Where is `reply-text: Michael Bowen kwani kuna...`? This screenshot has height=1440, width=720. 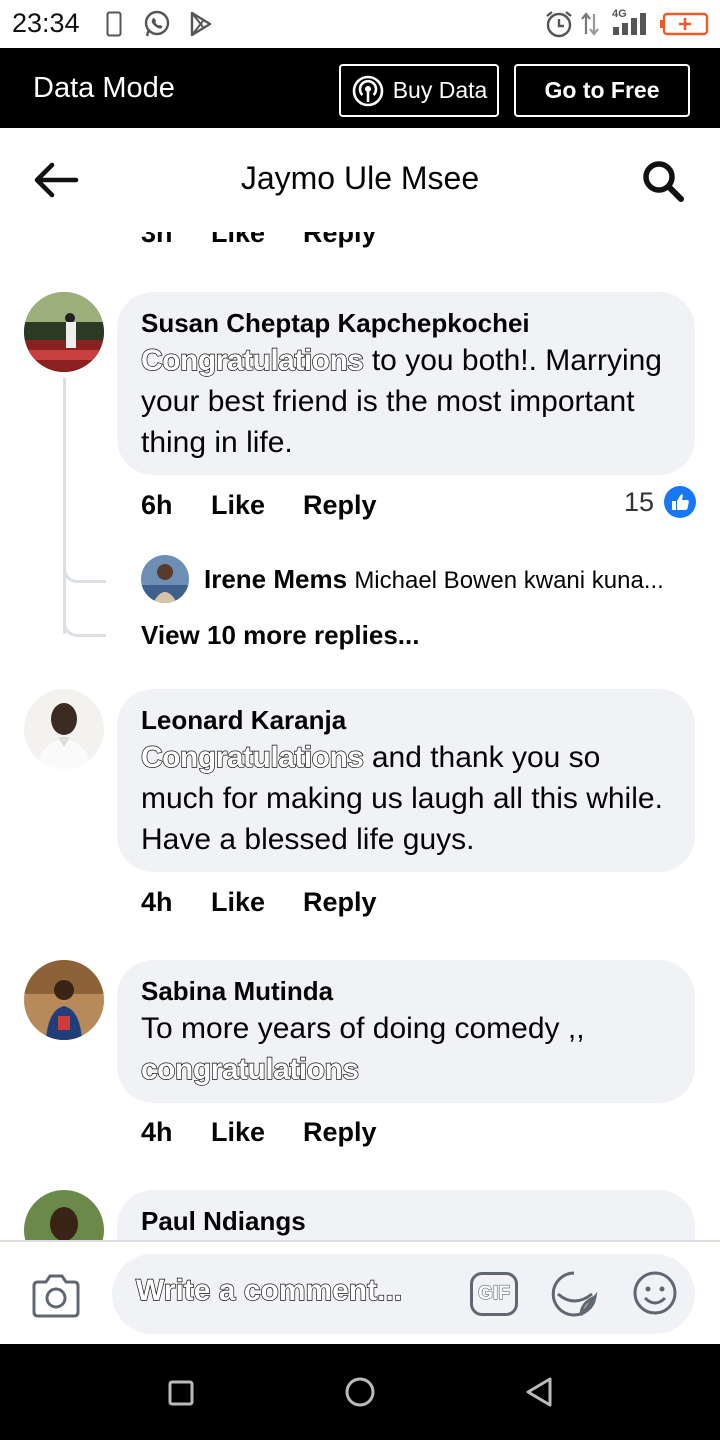 reply-text: Michael Bowen kwani kuna... is located at coordinates (509, 580).